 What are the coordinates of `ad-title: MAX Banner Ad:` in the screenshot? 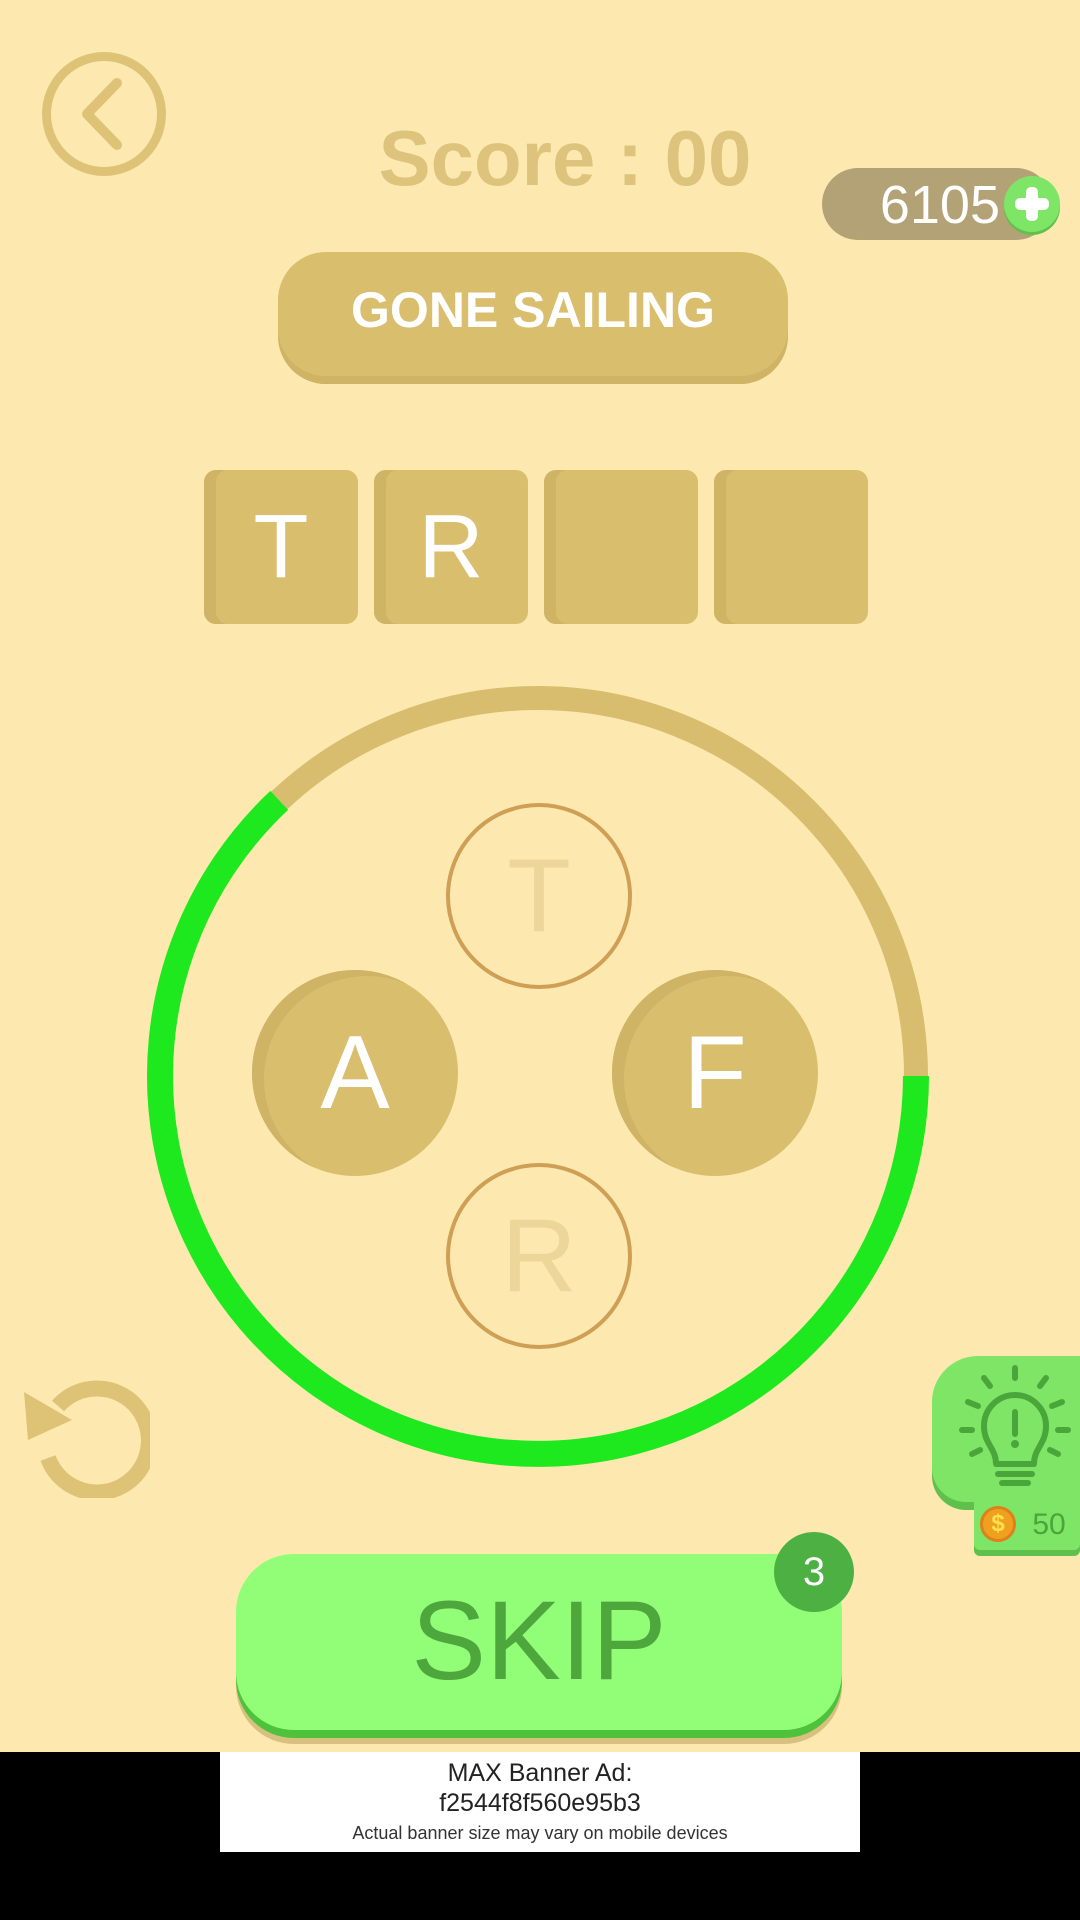 It's located at (540, 1773).